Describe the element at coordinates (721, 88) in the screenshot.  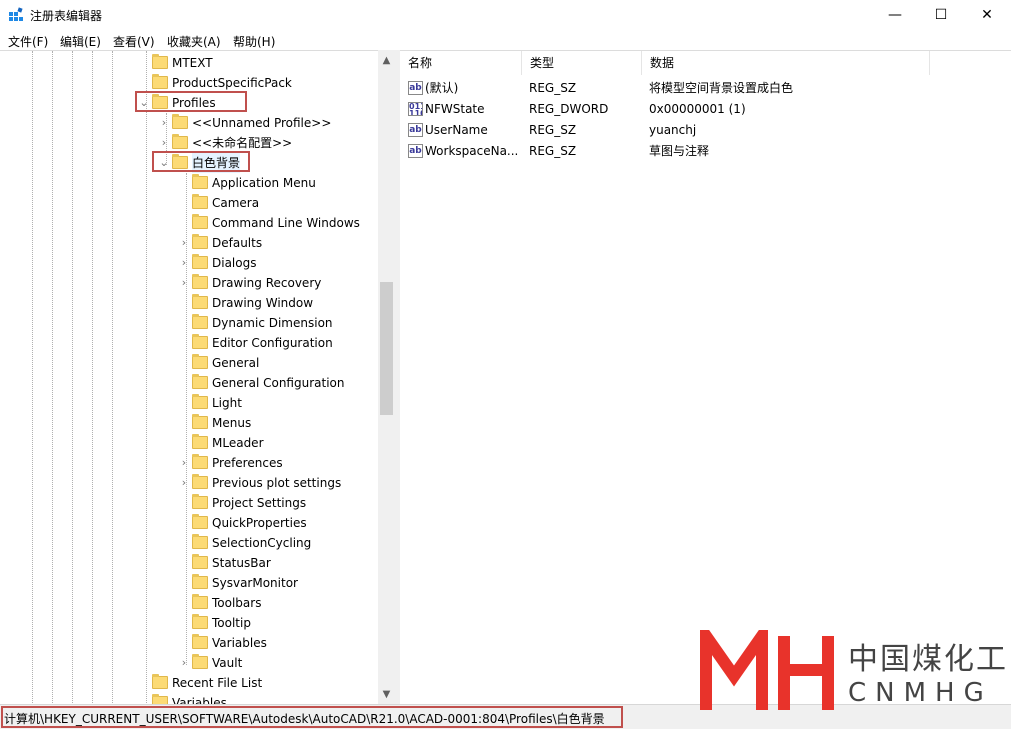
I see `value-data: 将模型空间背景设置成白色` at that location.